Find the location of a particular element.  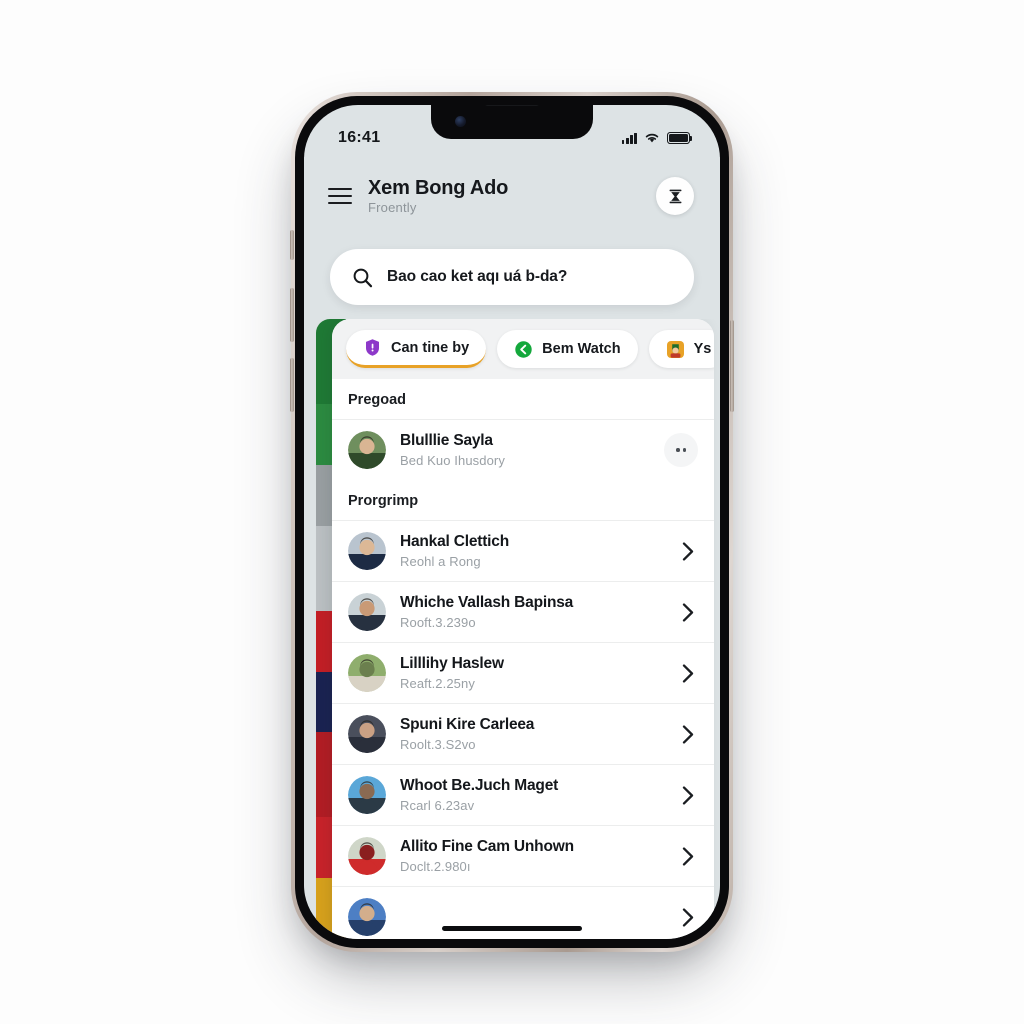

list-item-title: Lilllihy Haslew is located at coordinates (452, 664).